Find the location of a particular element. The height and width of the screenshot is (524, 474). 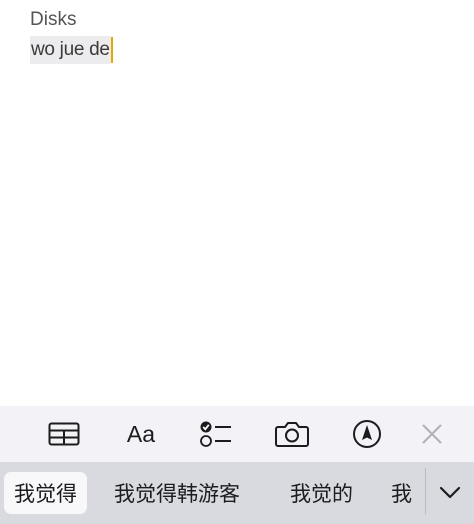

camera-icon is located at coordinates (292, 434).